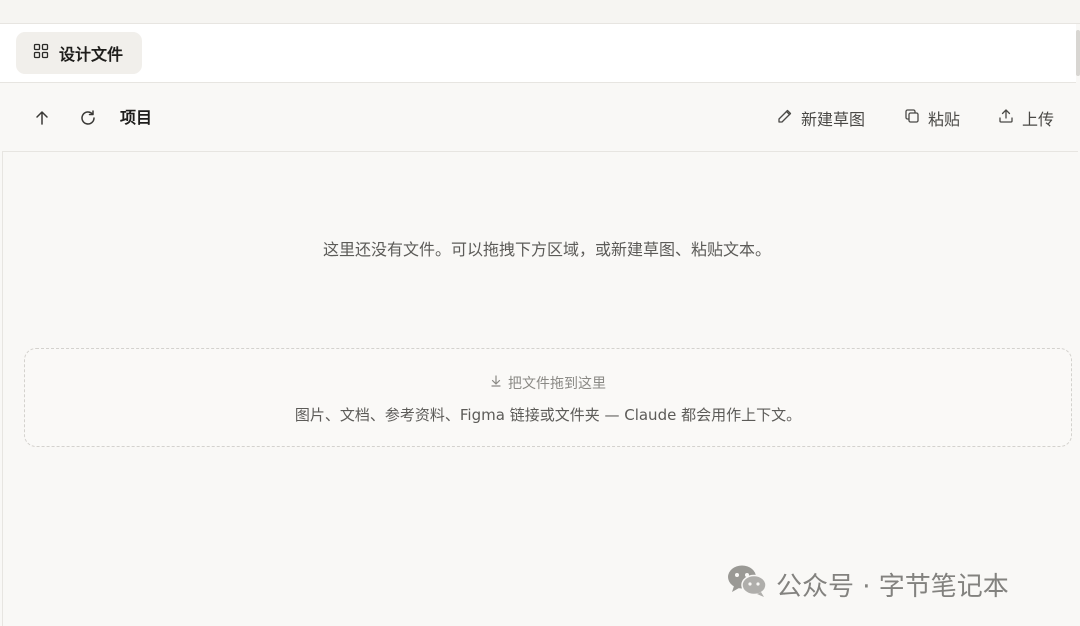  What do you see at coordinates (1006, 118) in the screenshot?
I see `upload-icon` at bounding box center [1006, 118].